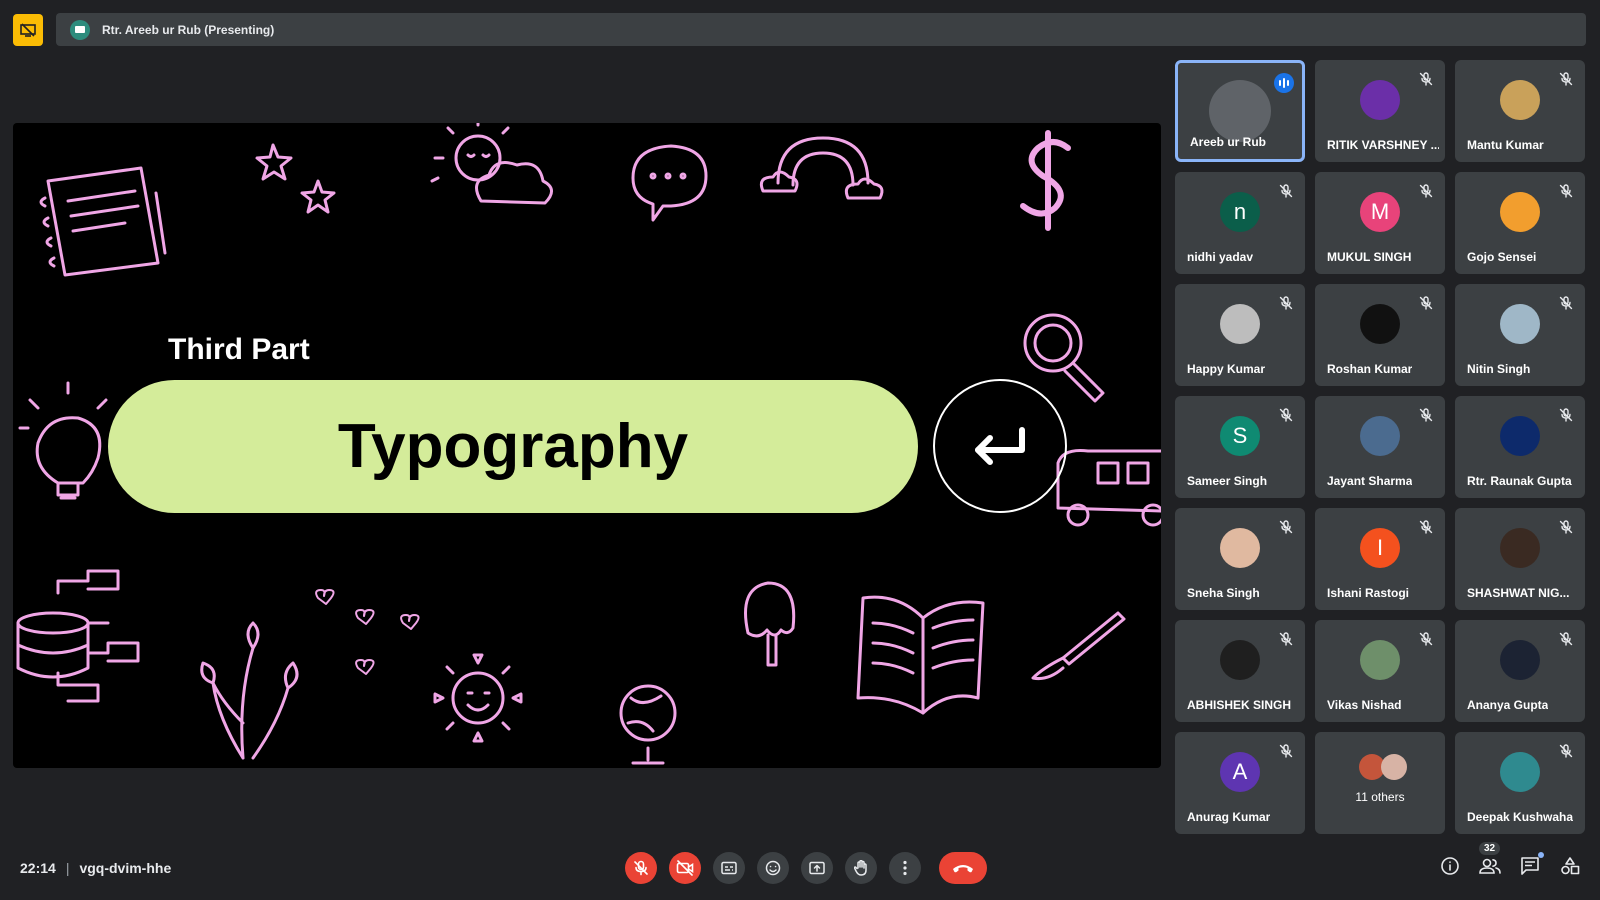 This screenshot has width=1600, height=900. I want to click on top-bar: Rtr. Areeb ur Rub (Presenting), so click(800, 30).